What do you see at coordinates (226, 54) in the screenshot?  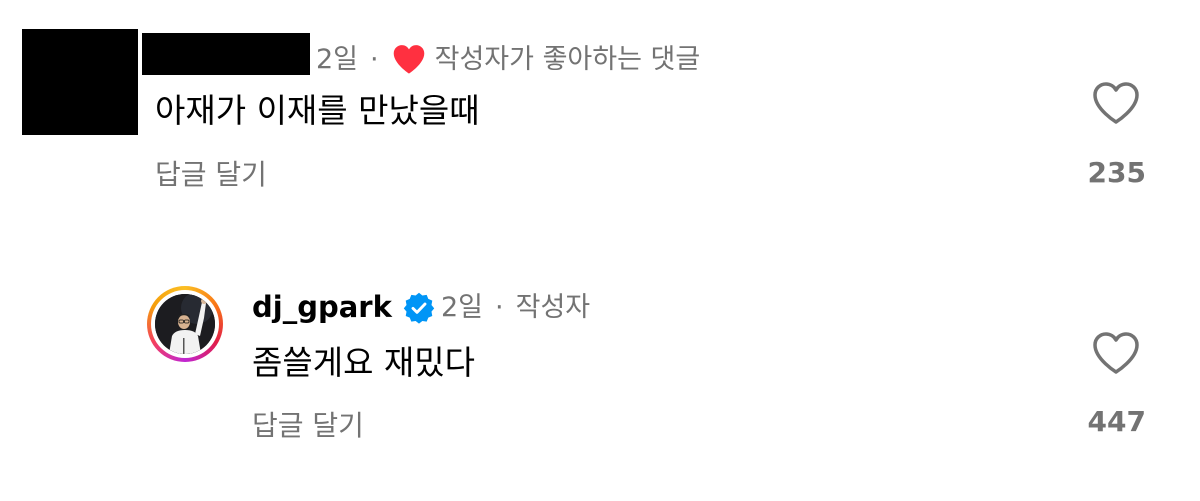 I see `redacted-username` at bounding box center [226, 54].